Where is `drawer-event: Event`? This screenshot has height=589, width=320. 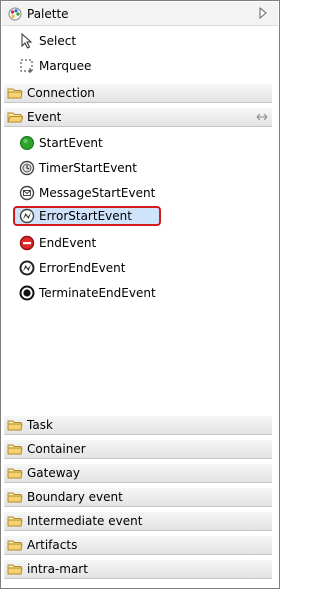 drawer-event: Event is located at coordinates (138, 117).